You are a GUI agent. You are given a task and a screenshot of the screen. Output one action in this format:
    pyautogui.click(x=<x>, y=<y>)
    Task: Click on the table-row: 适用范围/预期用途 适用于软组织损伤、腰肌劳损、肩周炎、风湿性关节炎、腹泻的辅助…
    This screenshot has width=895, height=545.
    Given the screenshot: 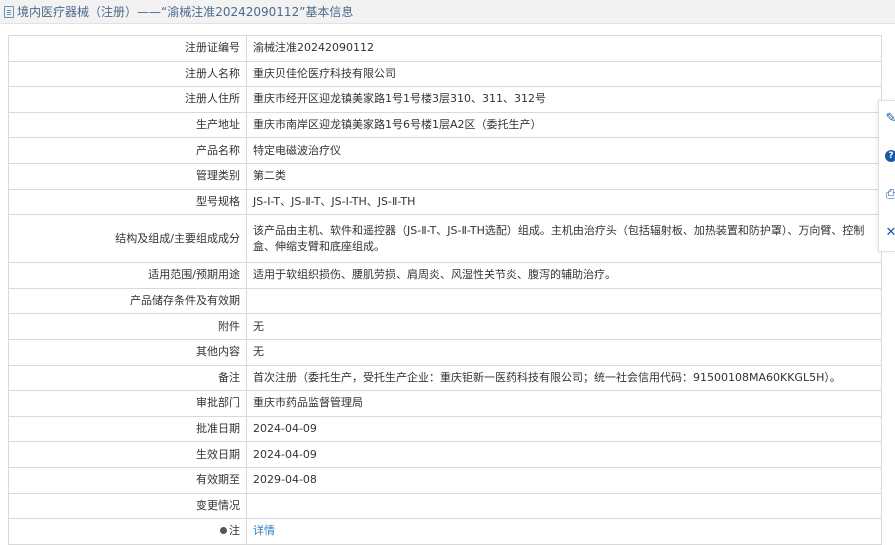 What is the action you would take?
    pyautogui.click(x=445, y=275)
    